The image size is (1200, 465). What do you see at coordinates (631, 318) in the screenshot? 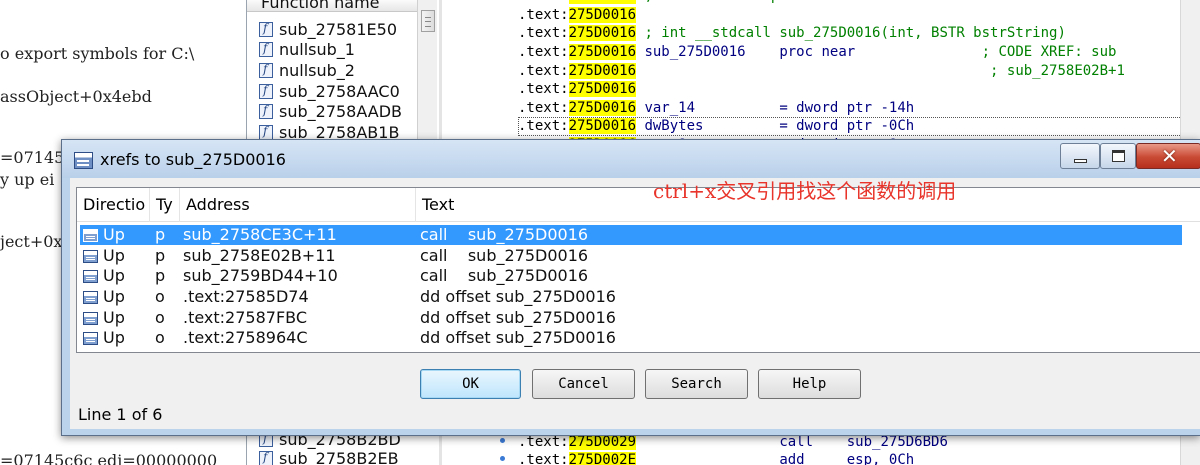
I see `xref-row: Up o .text:27587FBC dd offset sub_275D0016` at bounding box center [631, 318].